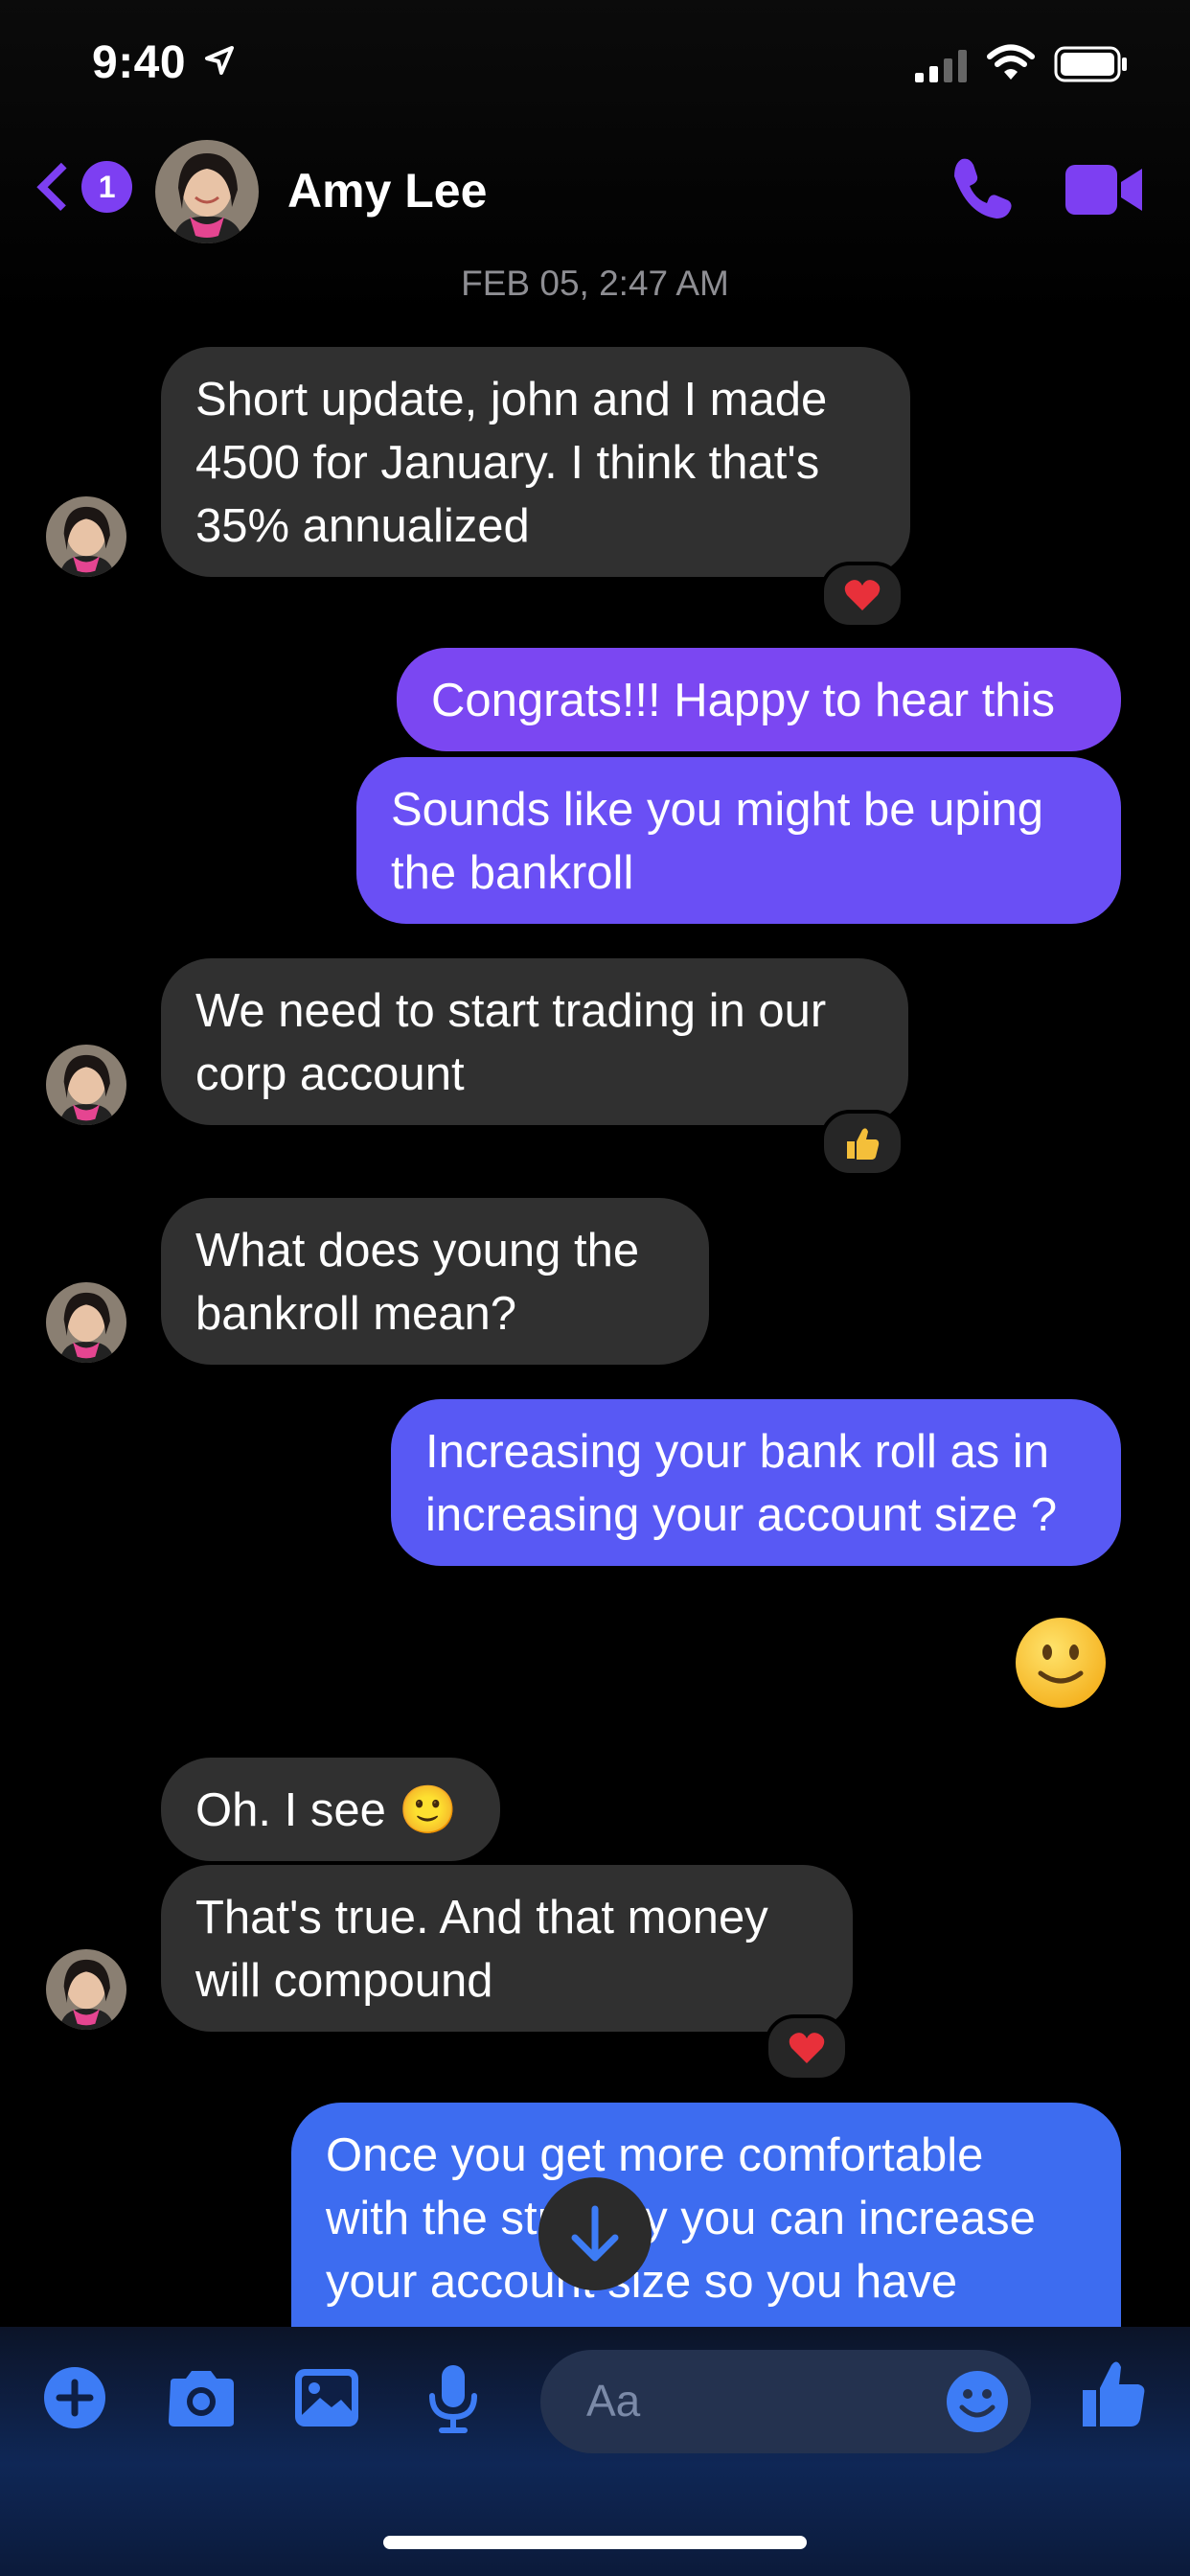  Describe the element at coordinates (1061, 1665) in the screenshot. I see `slightly-smiling-face-emoji-icon` at that location.